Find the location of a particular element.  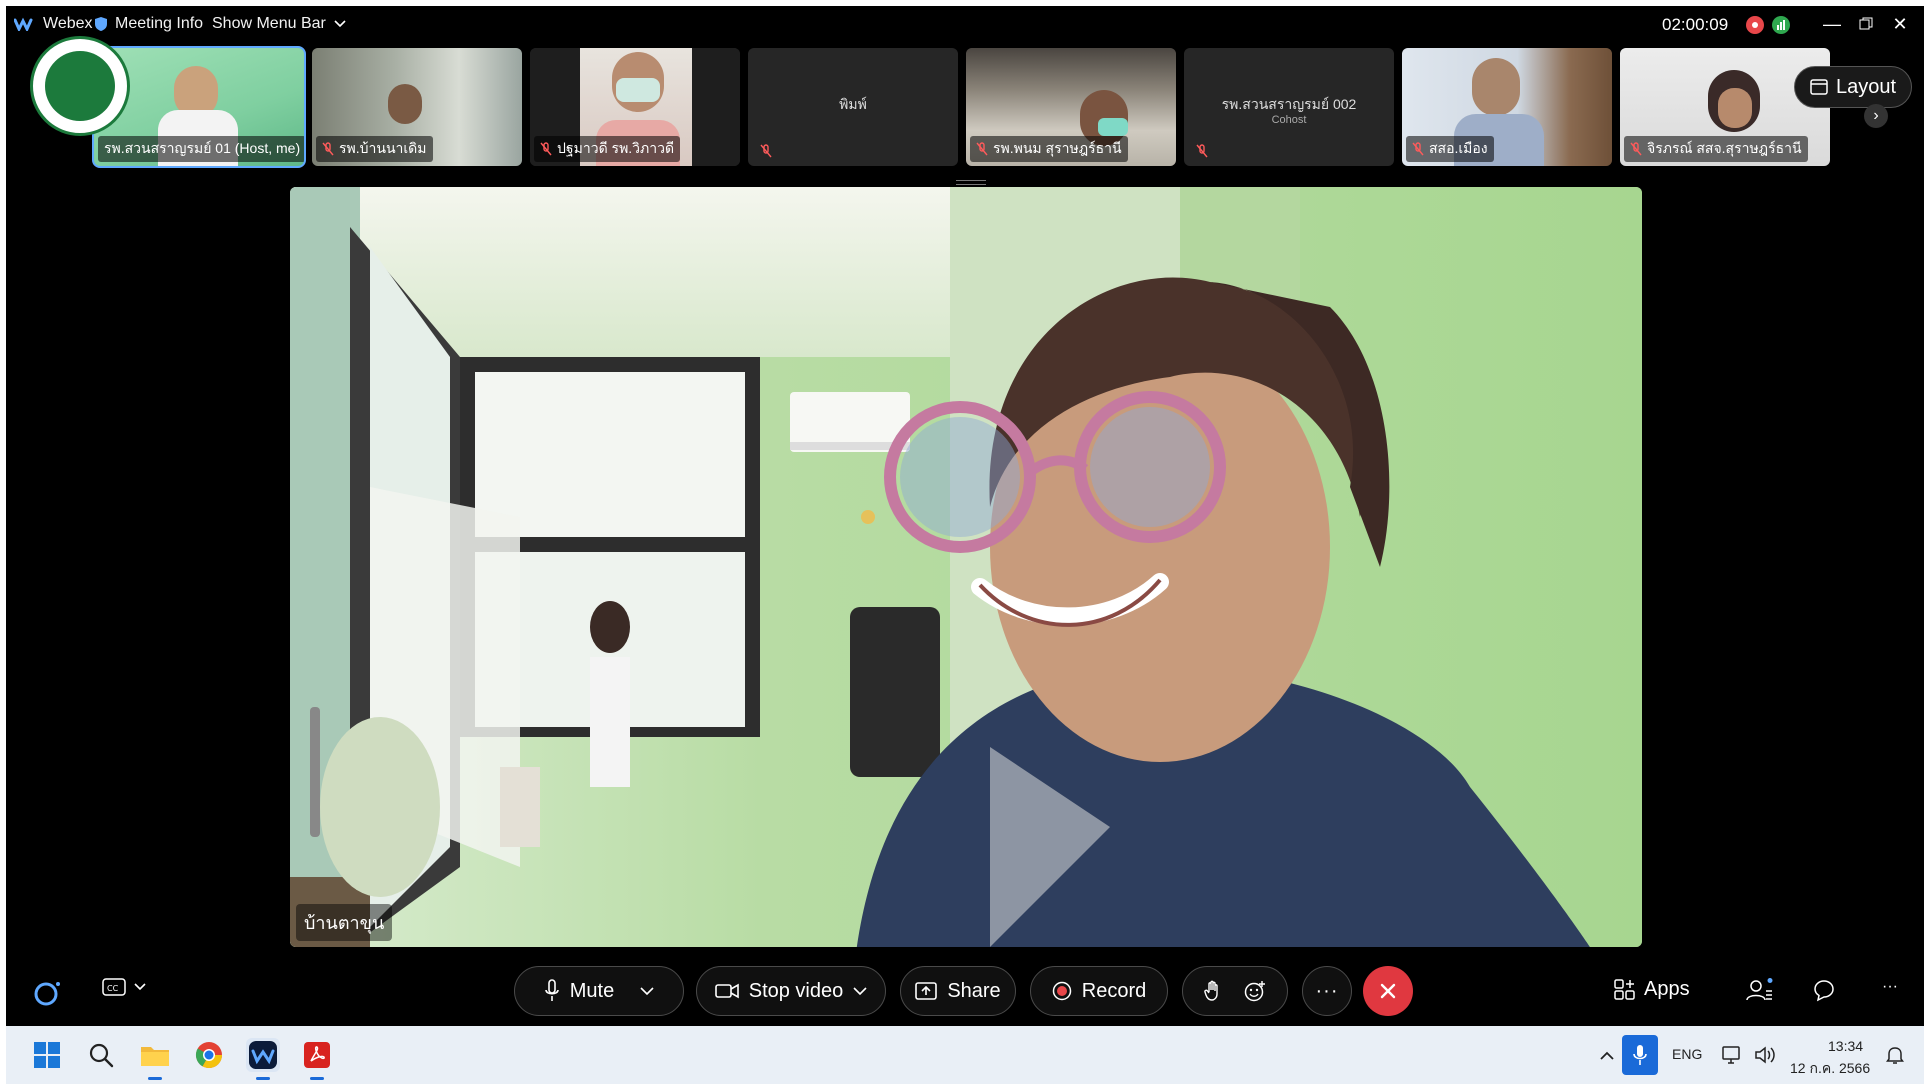

assistant-button is located at coordinates (47, 993).